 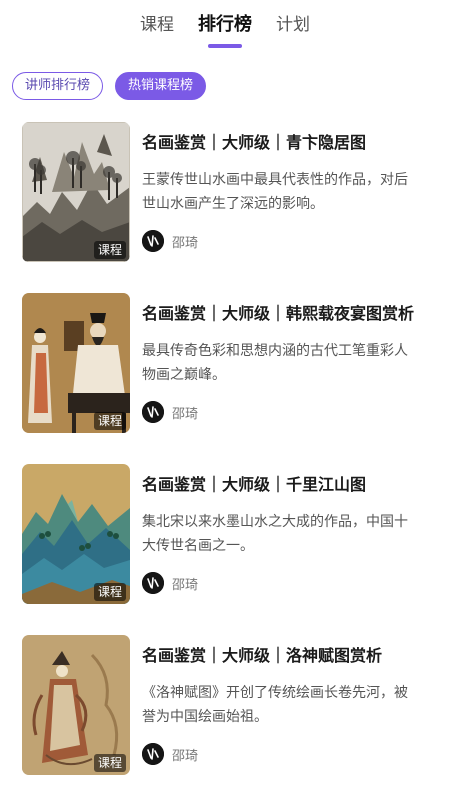 I want to click on tab-ranking-label: 排行榜, so click(x=225, y=24).